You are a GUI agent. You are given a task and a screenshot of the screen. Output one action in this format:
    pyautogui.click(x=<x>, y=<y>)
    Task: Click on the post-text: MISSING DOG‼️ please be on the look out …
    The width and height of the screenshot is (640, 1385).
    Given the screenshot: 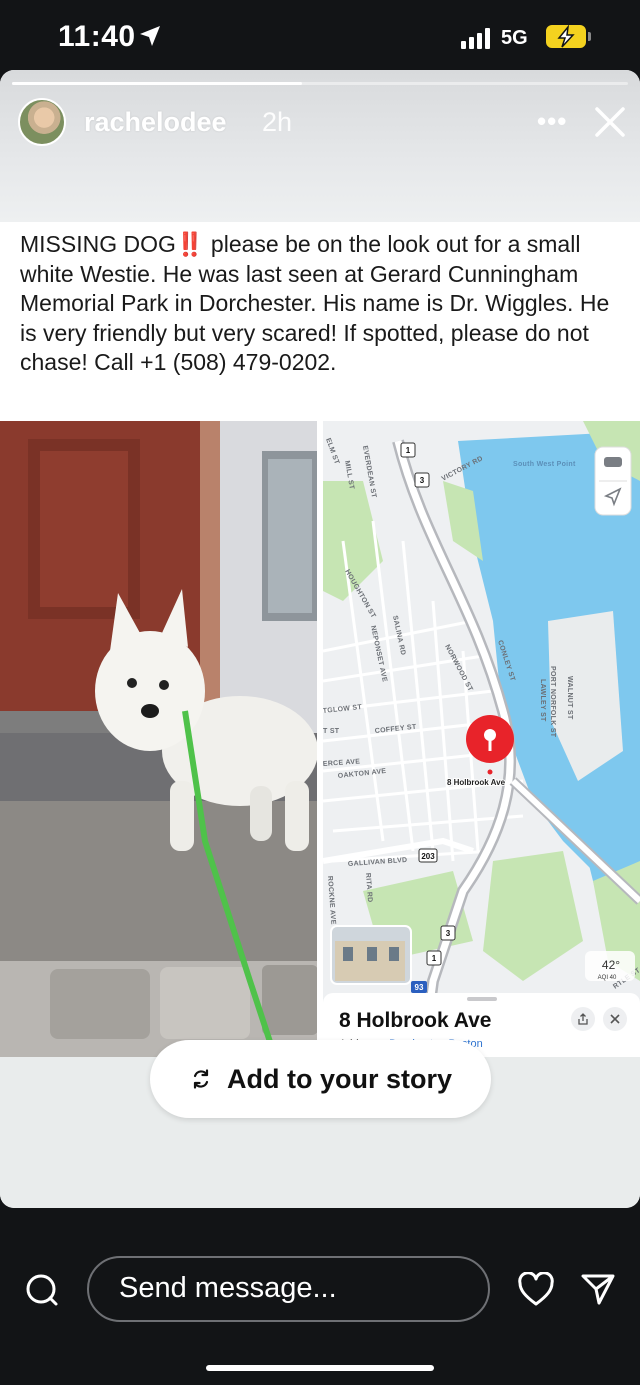 What is the action you would take?
    pyautogui.click(x=315, y=303)
    